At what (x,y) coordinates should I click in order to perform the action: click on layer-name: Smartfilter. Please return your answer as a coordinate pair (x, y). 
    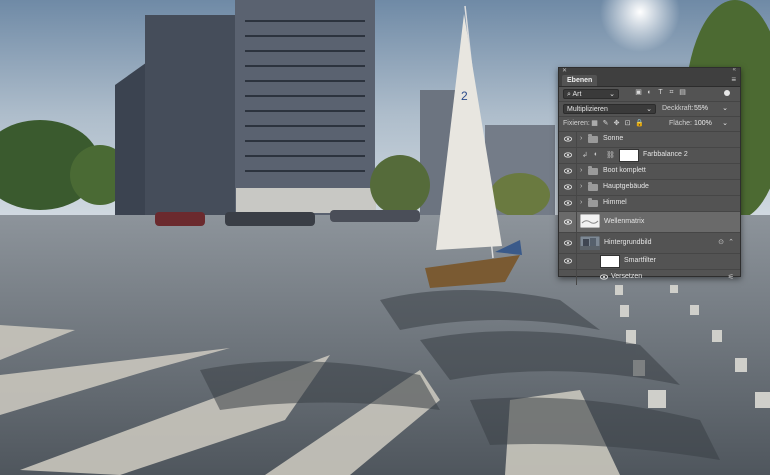
    Looking at the image, I should click on (640, 260).